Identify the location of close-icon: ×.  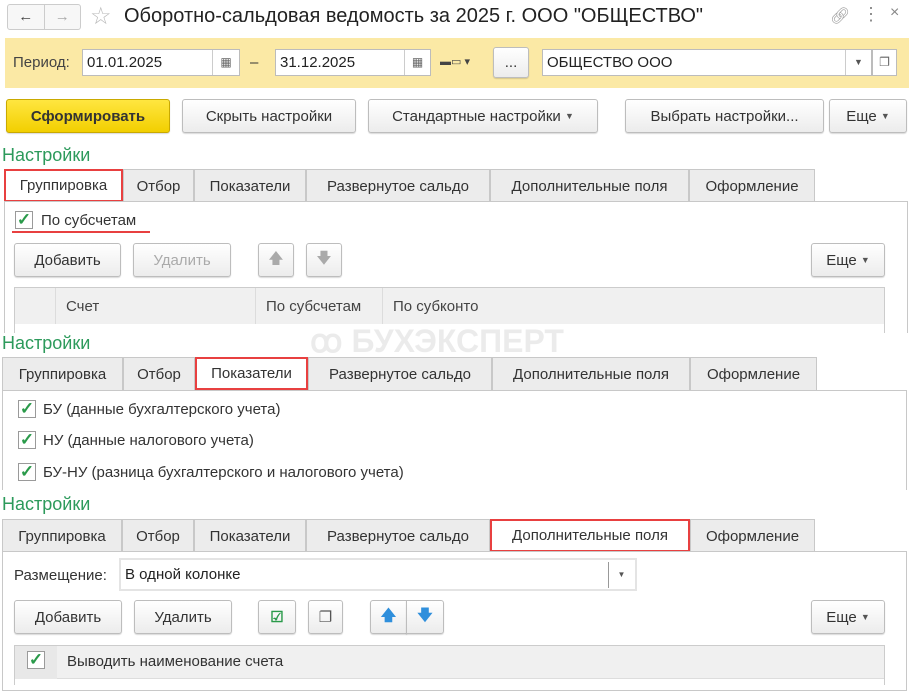
(894, 13).